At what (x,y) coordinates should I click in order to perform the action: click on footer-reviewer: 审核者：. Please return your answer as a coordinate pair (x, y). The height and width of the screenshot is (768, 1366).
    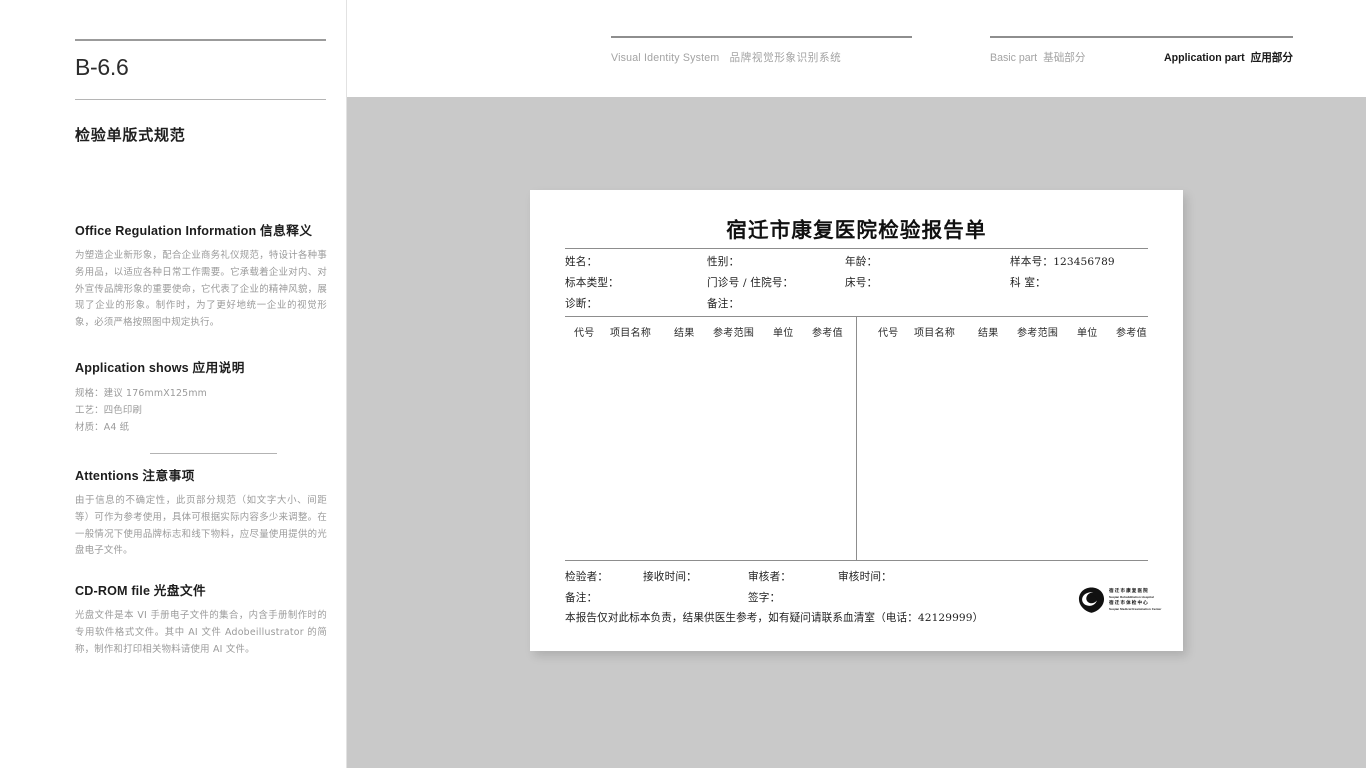
    Looking at the image, I should click on (769, 576).